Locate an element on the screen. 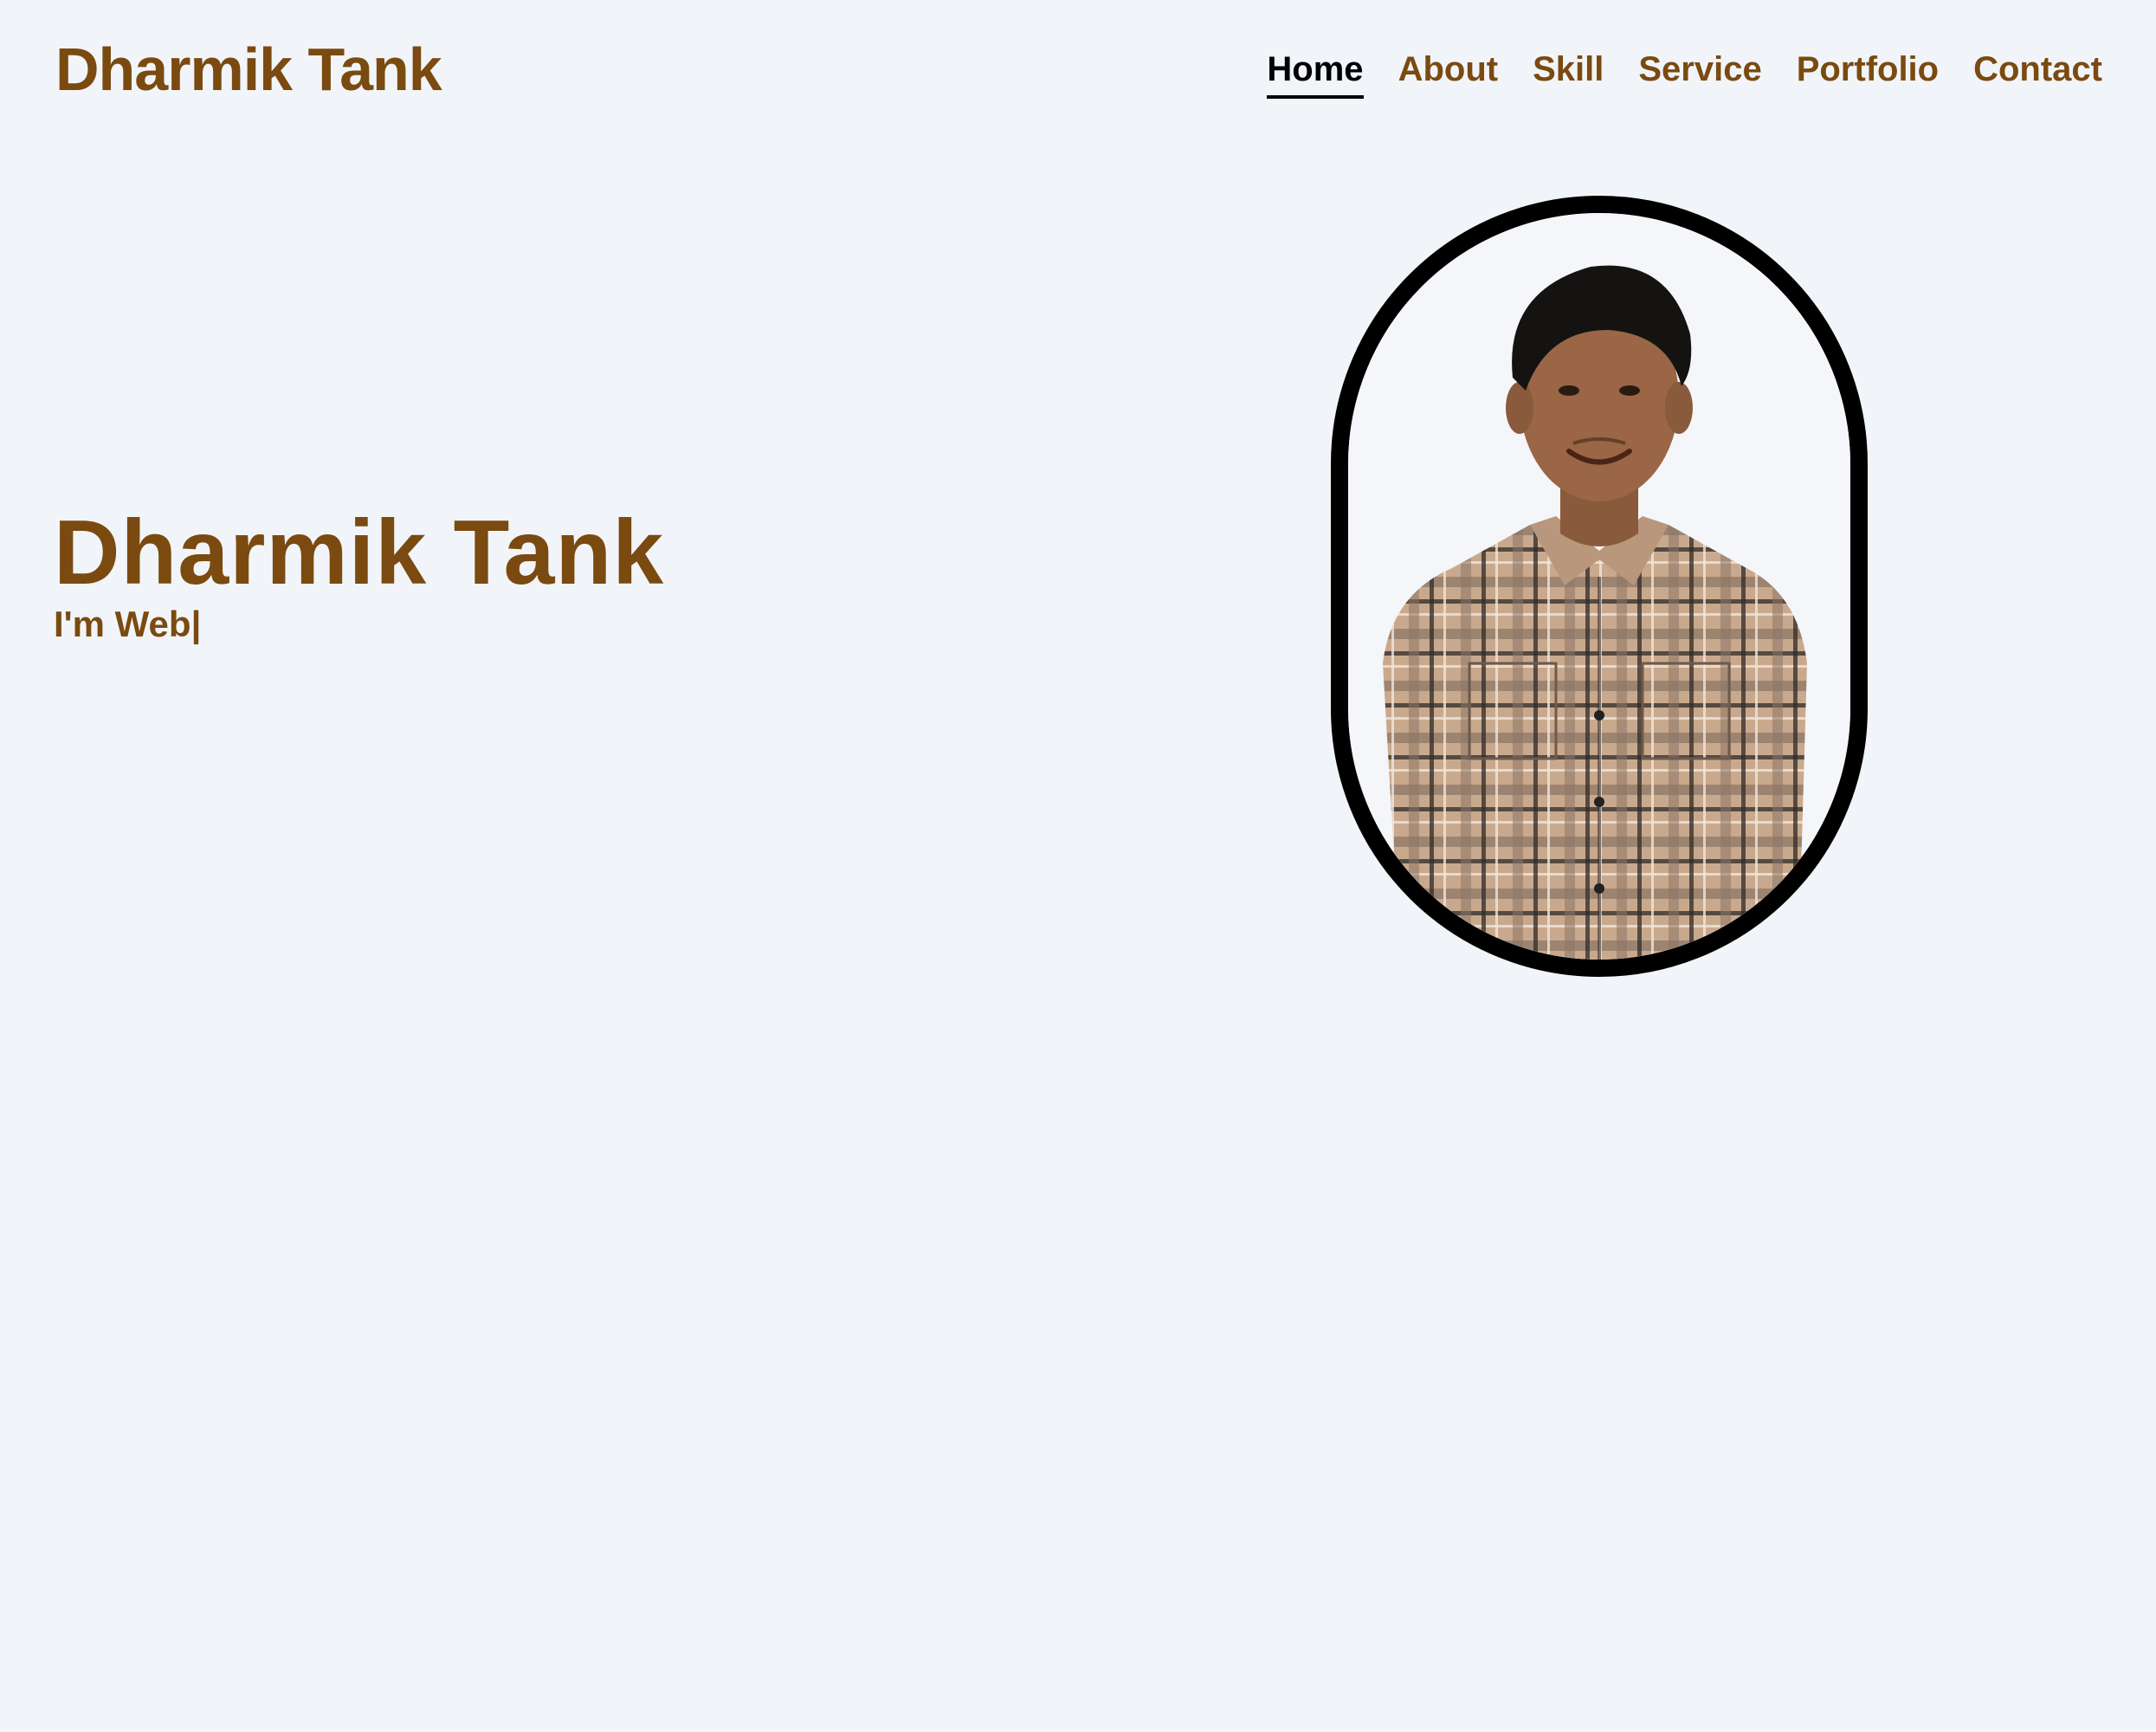 This screenshot has height=1732, width=2156. profile-photo is located at coordinates (1599, 586).